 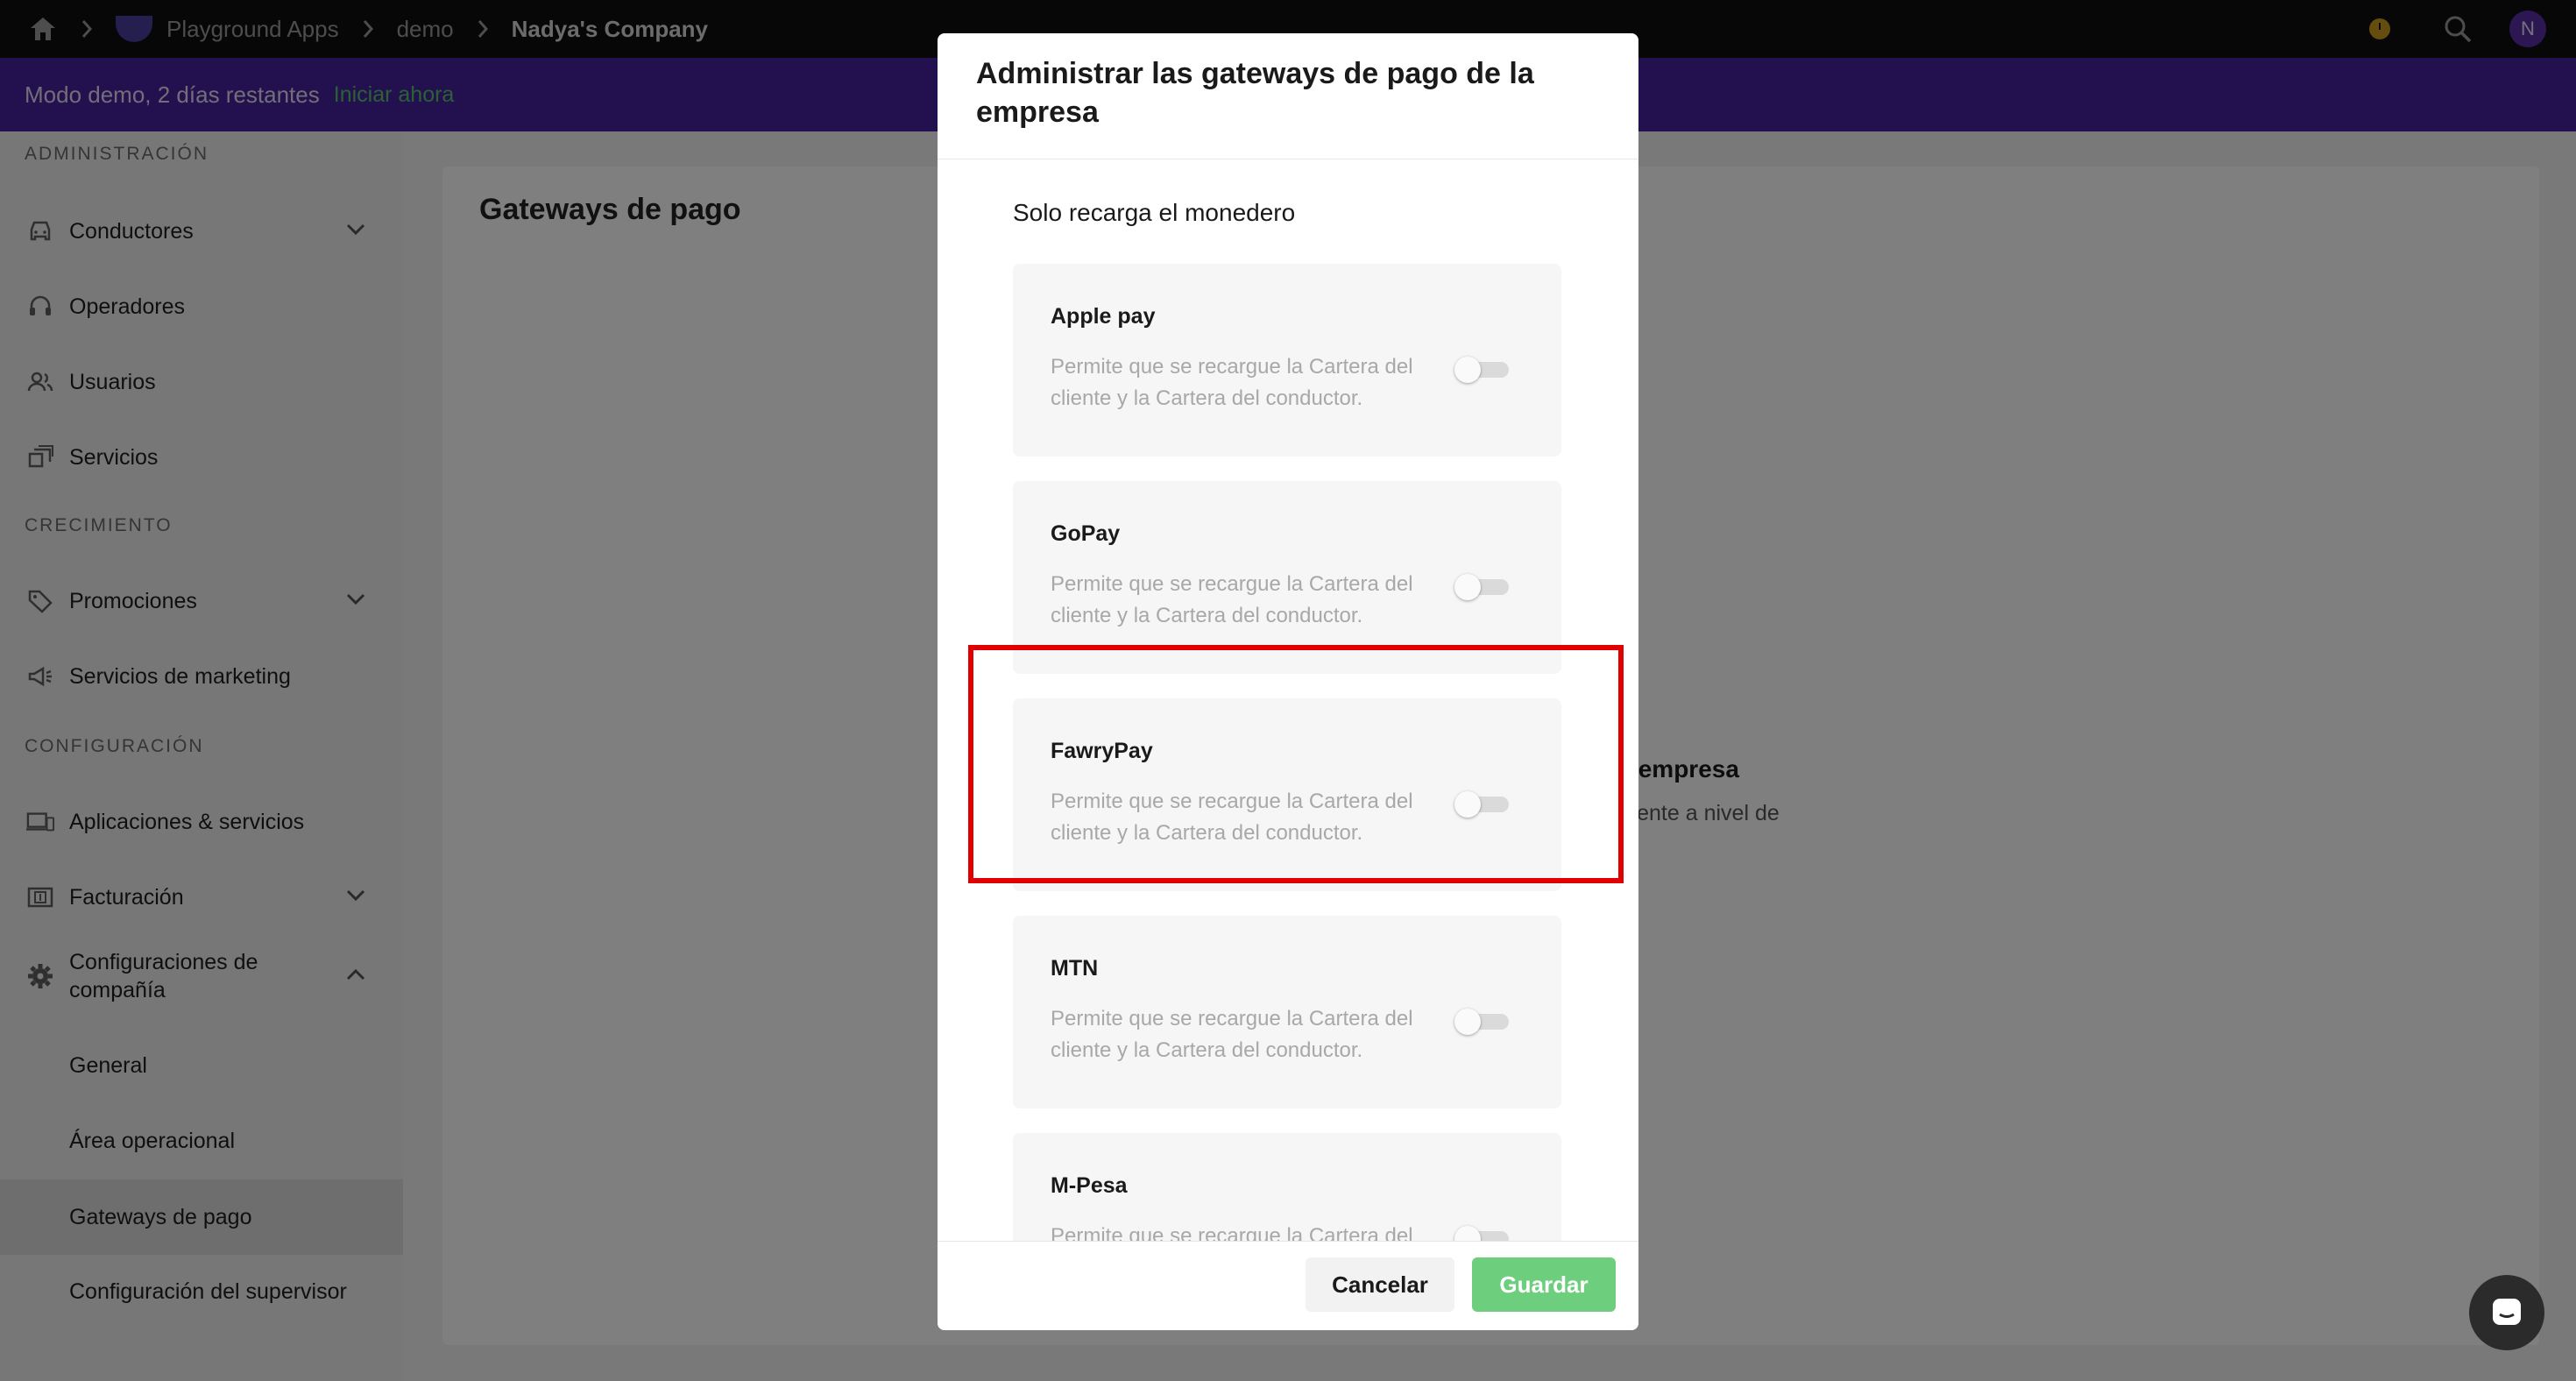 I want to click on modal-footer: Cancelar Guardar, so click(x=1288, y=1286).